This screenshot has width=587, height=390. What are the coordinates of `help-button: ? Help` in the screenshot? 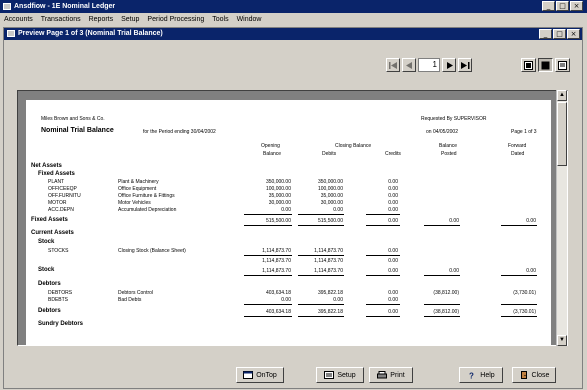 It's located at (481, 375).